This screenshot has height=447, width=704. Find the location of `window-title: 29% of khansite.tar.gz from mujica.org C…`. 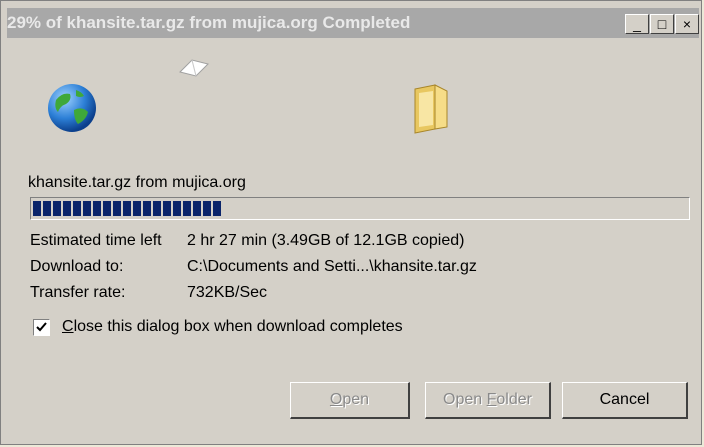

window-title: 29% of khansite.tar.gz from mujica.org C… is located at coordinates (209, 22).